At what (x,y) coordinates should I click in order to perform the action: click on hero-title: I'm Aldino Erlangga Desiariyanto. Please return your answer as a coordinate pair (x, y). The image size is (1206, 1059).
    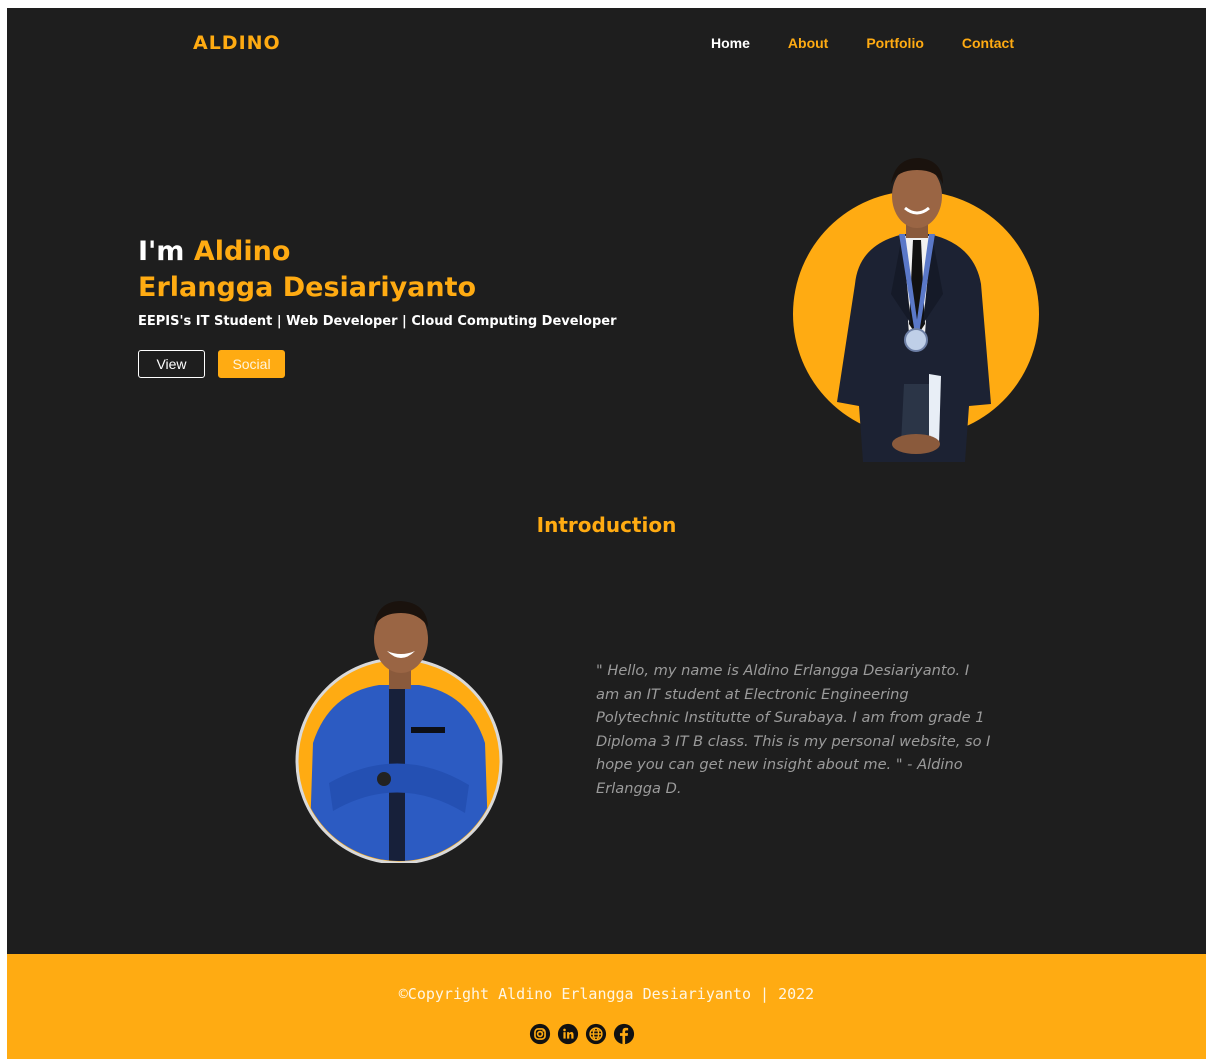
    Looking at the image, I should click on (377, 270).